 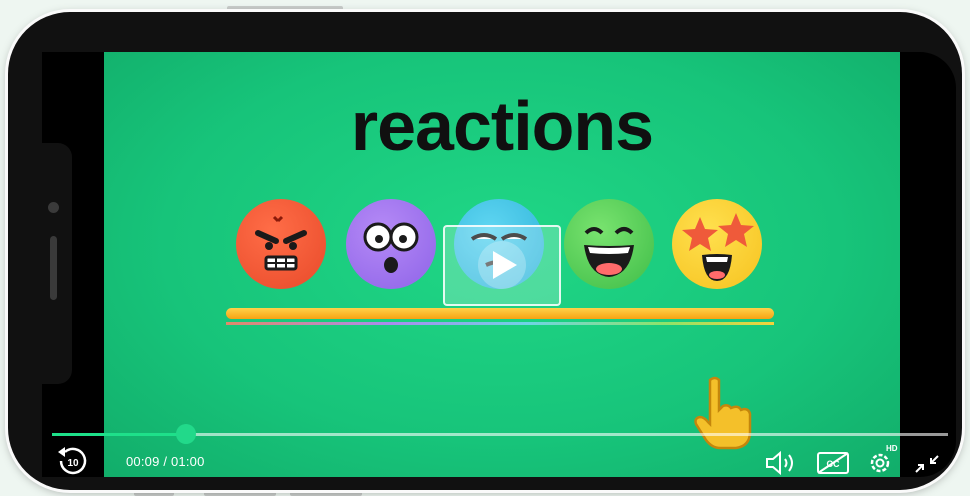 I want to click on volume-button, so click(x=782, y=463).